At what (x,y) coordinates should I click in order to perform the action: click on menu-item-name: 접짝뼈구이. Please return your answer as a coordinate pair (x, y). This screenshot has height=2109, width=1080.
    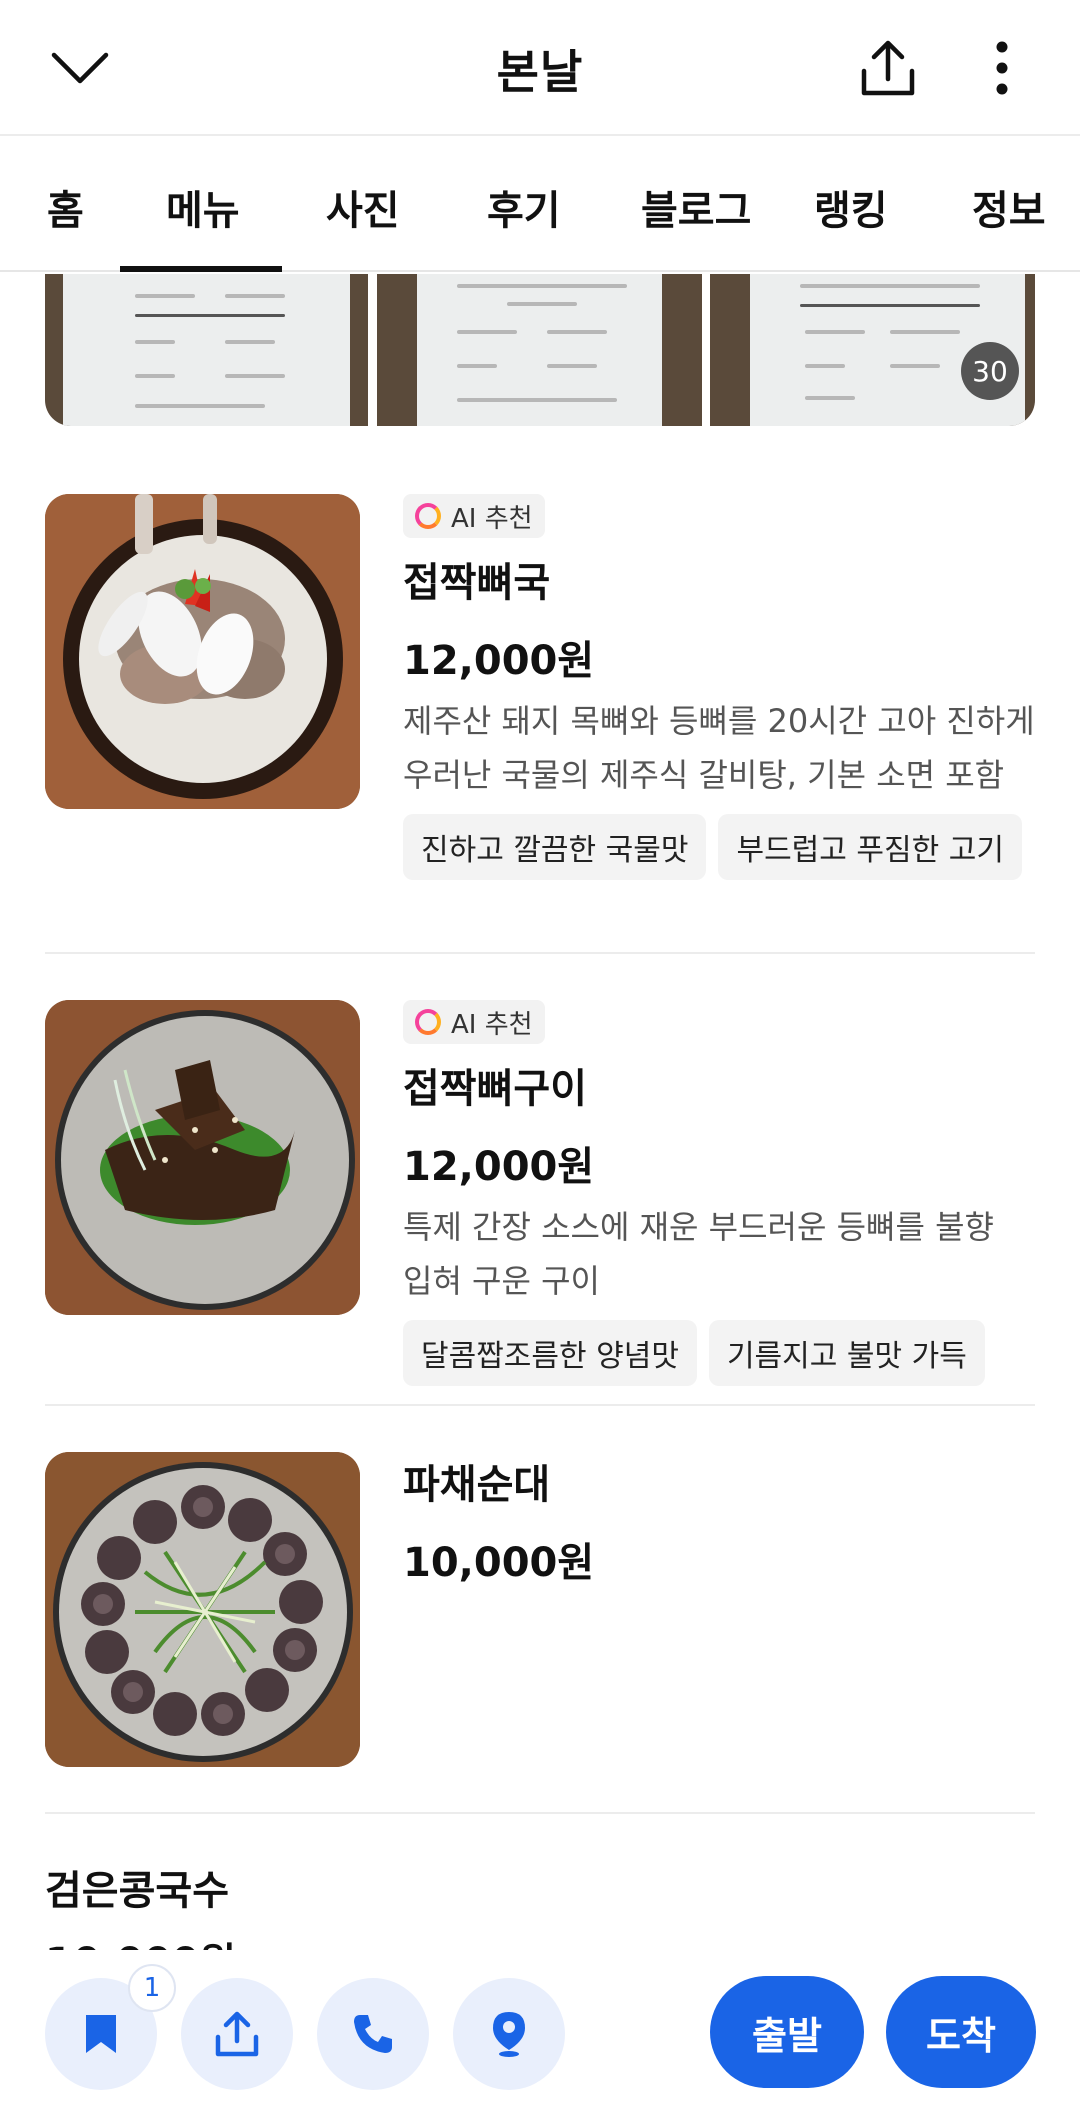
    Looking at the image, I should click on (495, 1089).